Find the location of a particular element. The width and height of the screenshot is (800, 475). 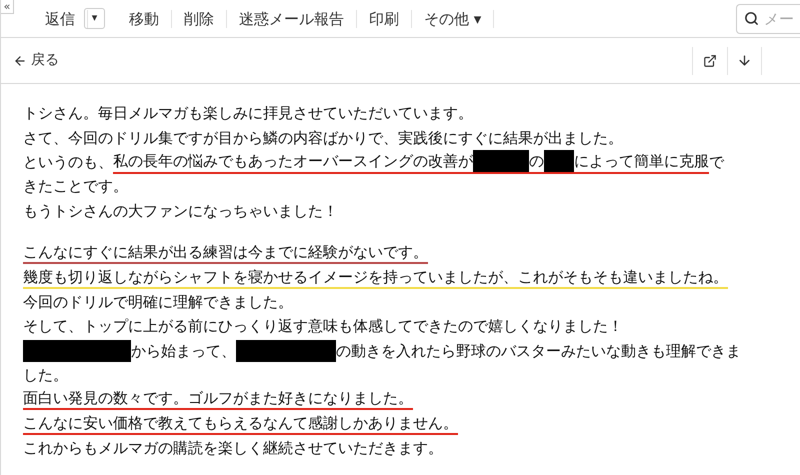

message-text: 幾度も切り返しながらシャフトを寝かせるイメージを持っていましたが、これがそもそも違いましたね。 is located at coordinates (375, 277).